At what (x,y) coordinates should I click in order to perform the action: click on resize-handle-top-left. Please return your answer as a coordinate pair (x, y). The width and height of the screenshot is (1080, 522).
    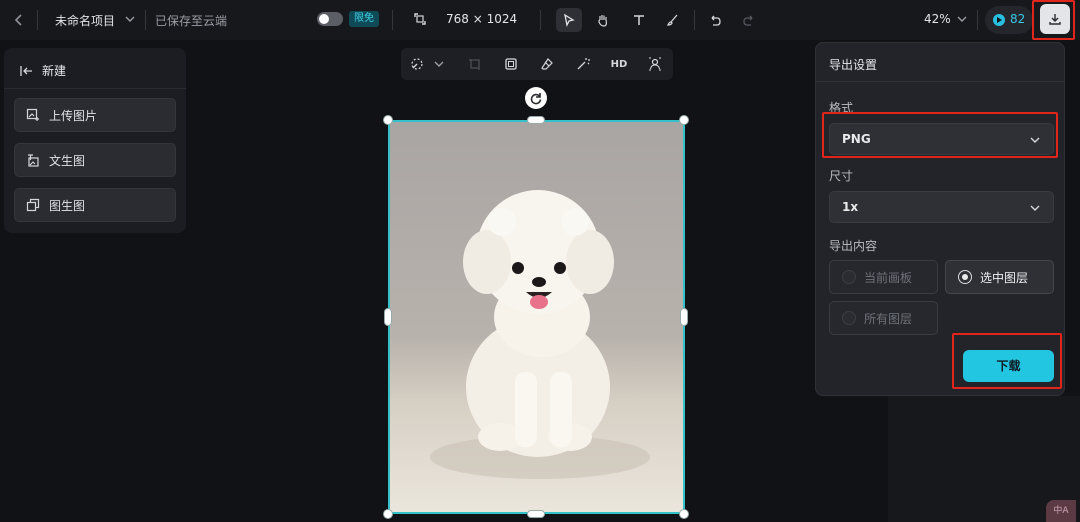
    Looking at the image, I should click on (388, 120).